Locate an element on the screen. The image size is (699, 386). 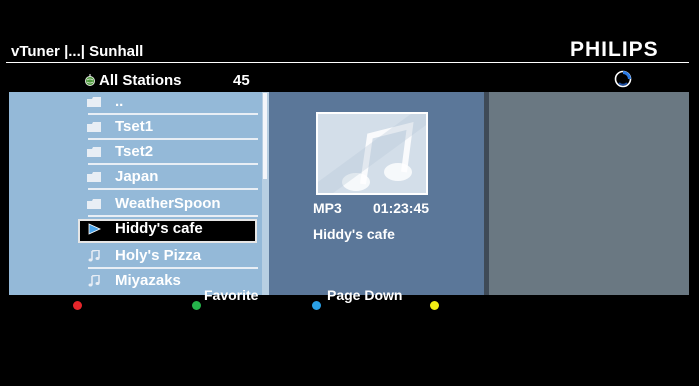
list-item-weatherspoon: WeatherSpoon is located at coordinates (168, 205).